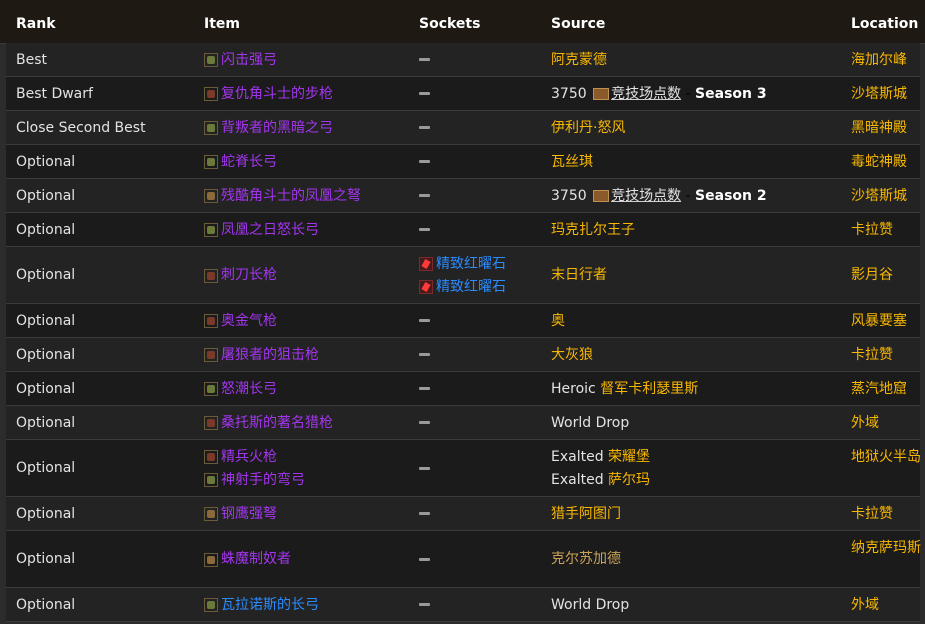 This screenshot has height=624, width=925. I want to click on item-link: 神射手的弯弓, so click(263, 480).